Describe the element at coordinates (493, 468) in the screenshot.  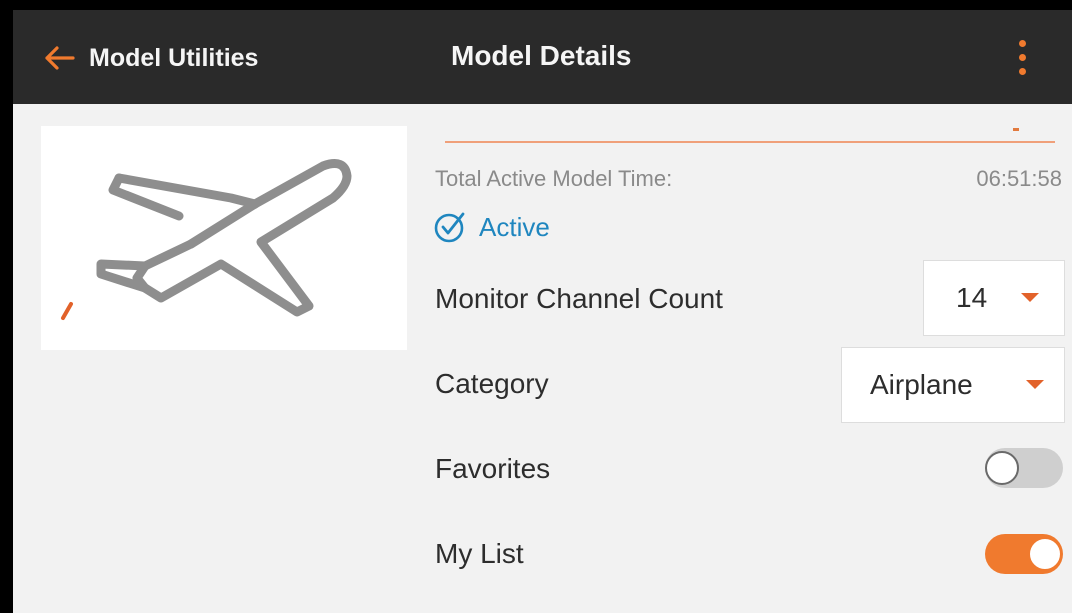
I see `favorites-label: Favorites` at that location.